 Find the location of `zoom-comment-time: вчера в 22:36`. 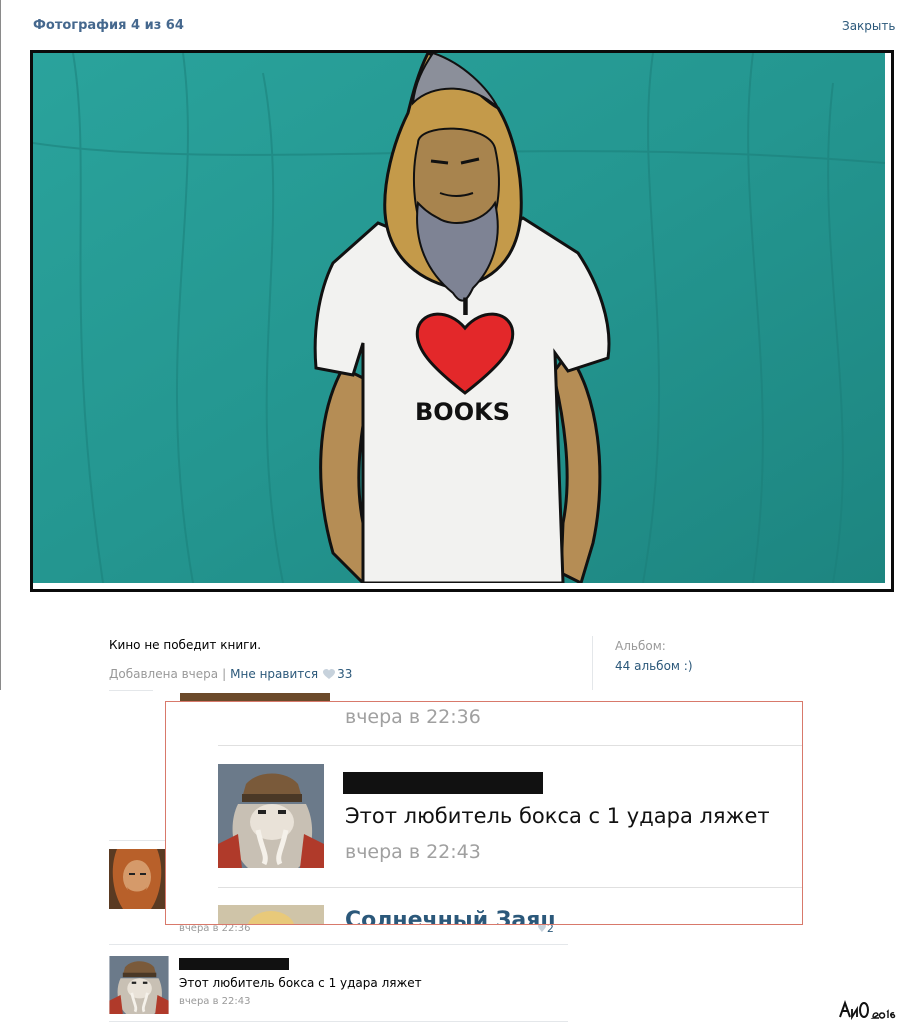

zoom-comment-time: вчера в 22:36 is located at coordinates (413, 717).